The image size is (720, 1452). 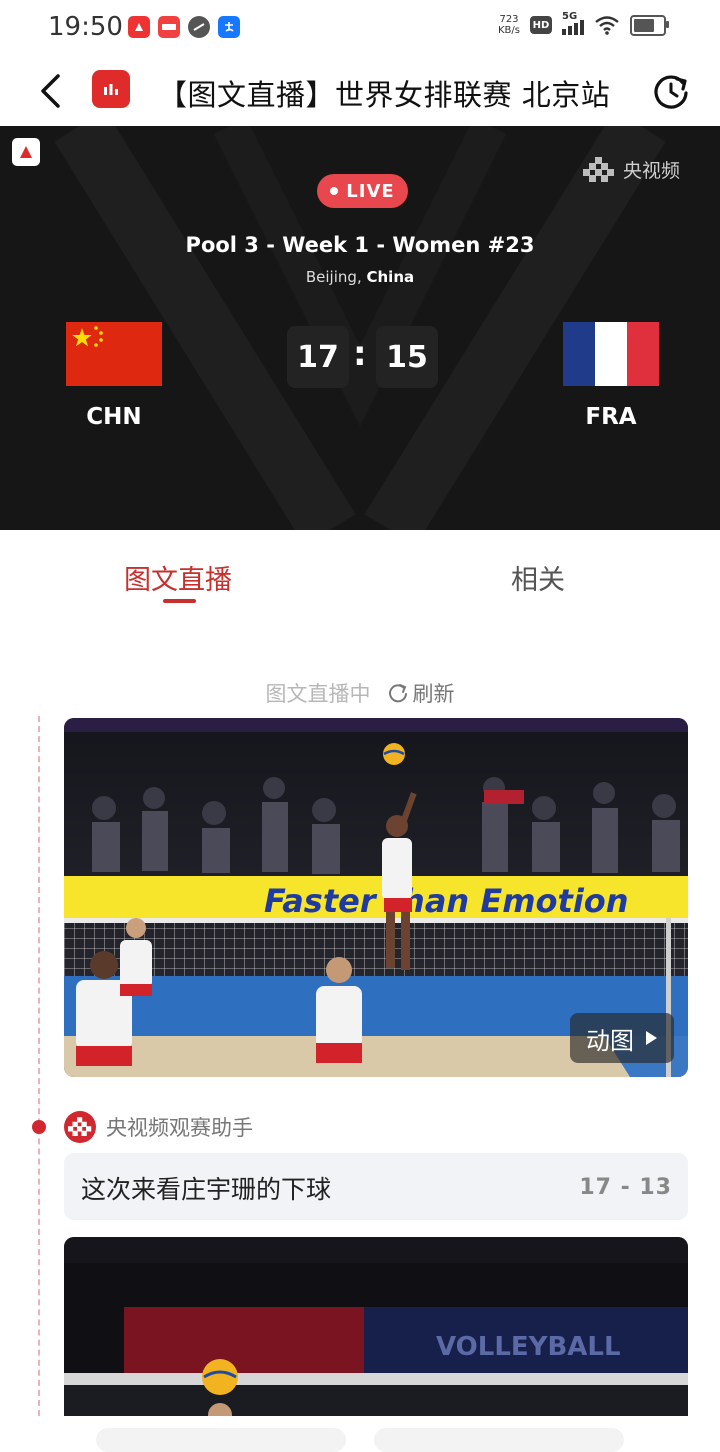 I want to click on brand-logo: 央视频, so click(x=631, y=169).